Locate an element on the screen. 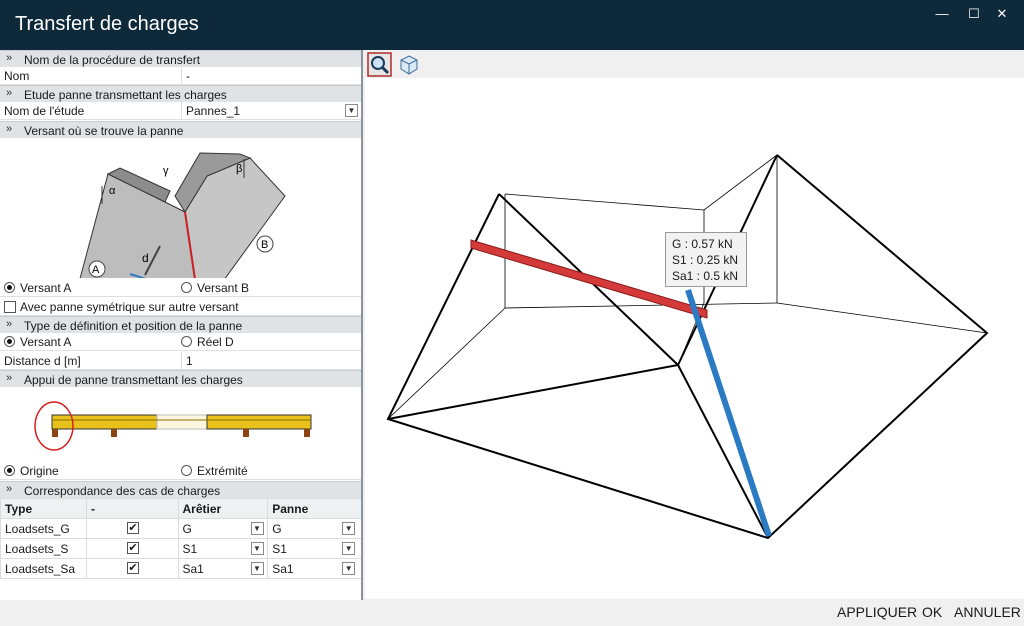 This screenshot has height=626, width=1024. ok-button: OK is located at coordinates (932, 612).